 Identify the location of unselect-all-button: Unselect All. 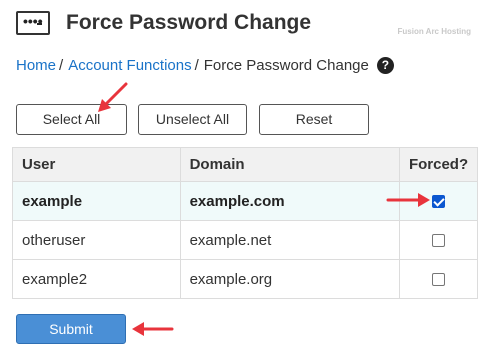
(192, 119).